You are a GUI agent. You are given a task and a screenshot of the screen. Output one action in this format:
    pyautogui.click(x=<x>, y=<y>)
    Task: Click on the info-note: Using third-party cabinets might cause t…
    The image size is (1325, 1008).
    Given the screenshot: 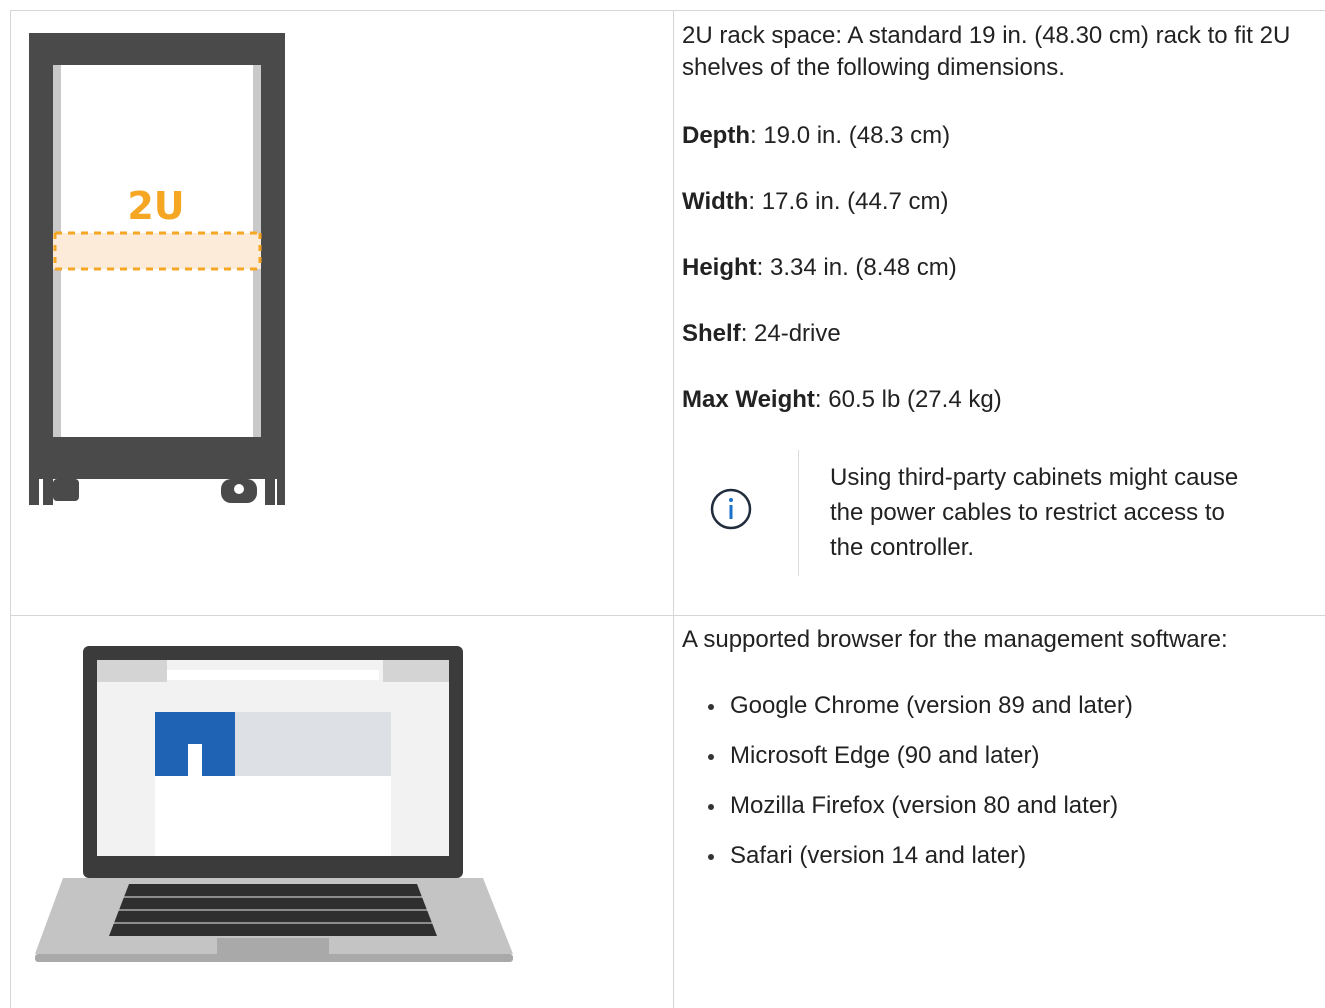 What is the action you would take?
    pyautogui.click(x=1000, y=514)
    